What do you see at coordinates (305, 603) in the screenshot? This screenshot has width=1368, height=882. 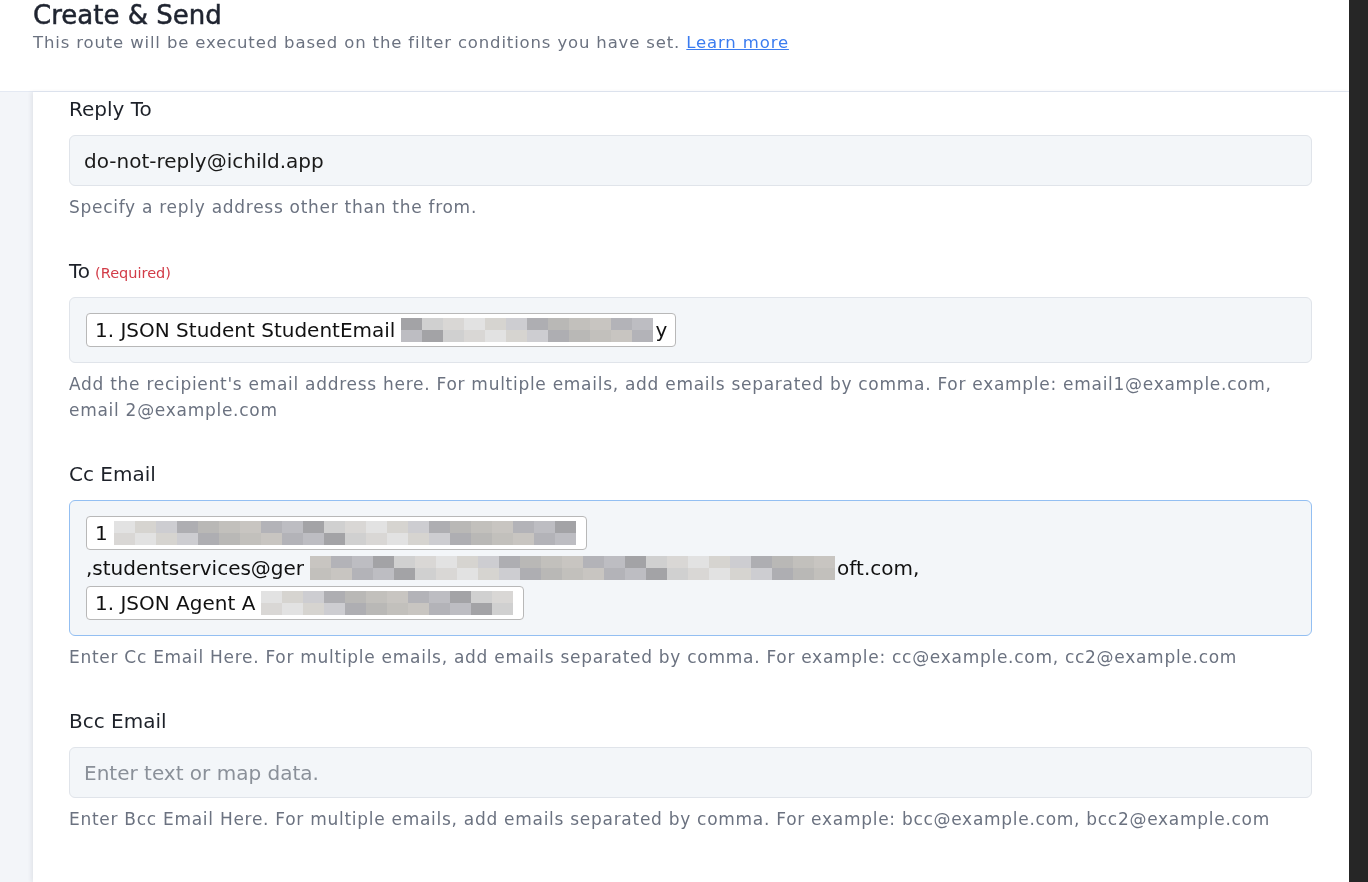 I see `variable-chip: 1. JSON Agent A` at bounding box center [305, 603].